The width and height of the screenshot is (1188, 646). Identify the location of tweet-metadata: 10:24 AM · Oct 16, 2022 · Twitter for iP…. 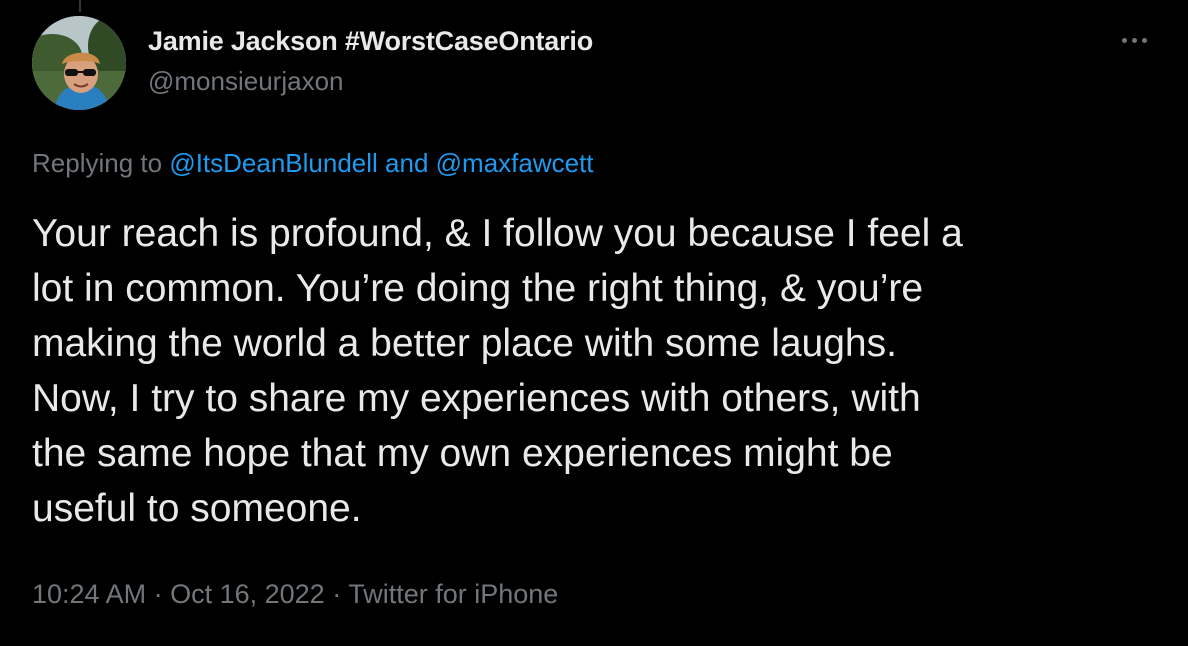
(295, 594).